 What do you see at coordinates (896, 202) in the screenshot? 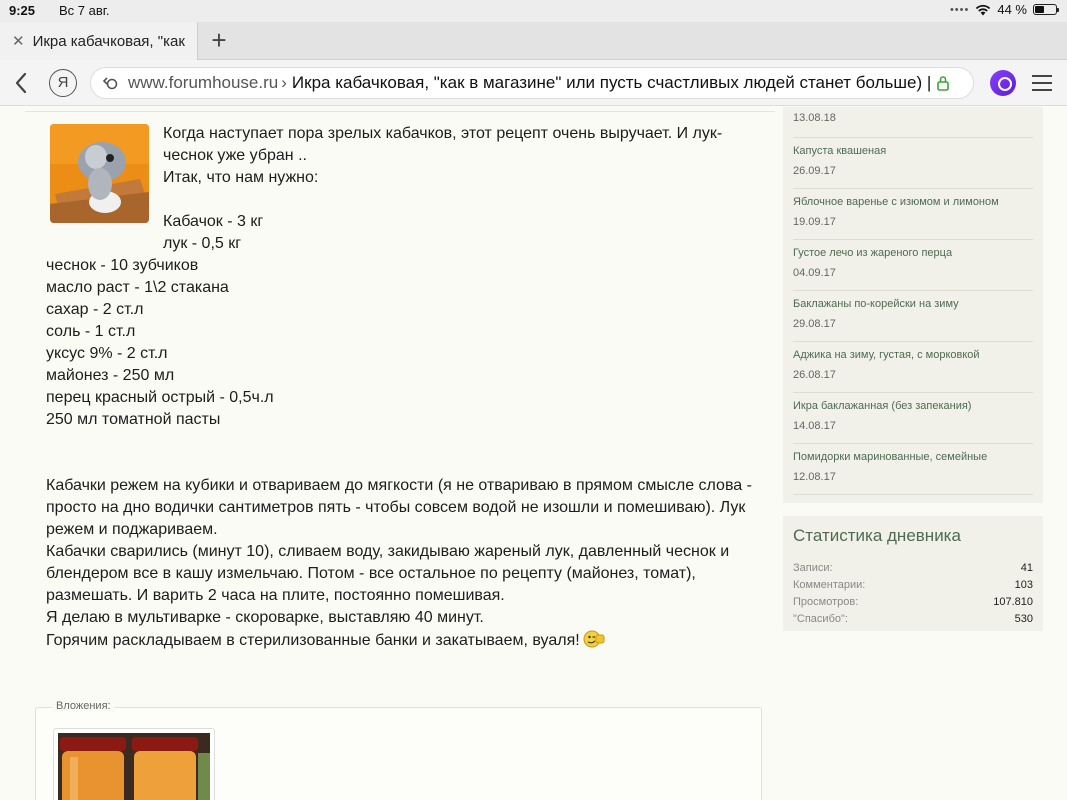
I see `recent-post-title: Яблочное варенье с изюмом и лимоном` at bounding box center [896, 202].